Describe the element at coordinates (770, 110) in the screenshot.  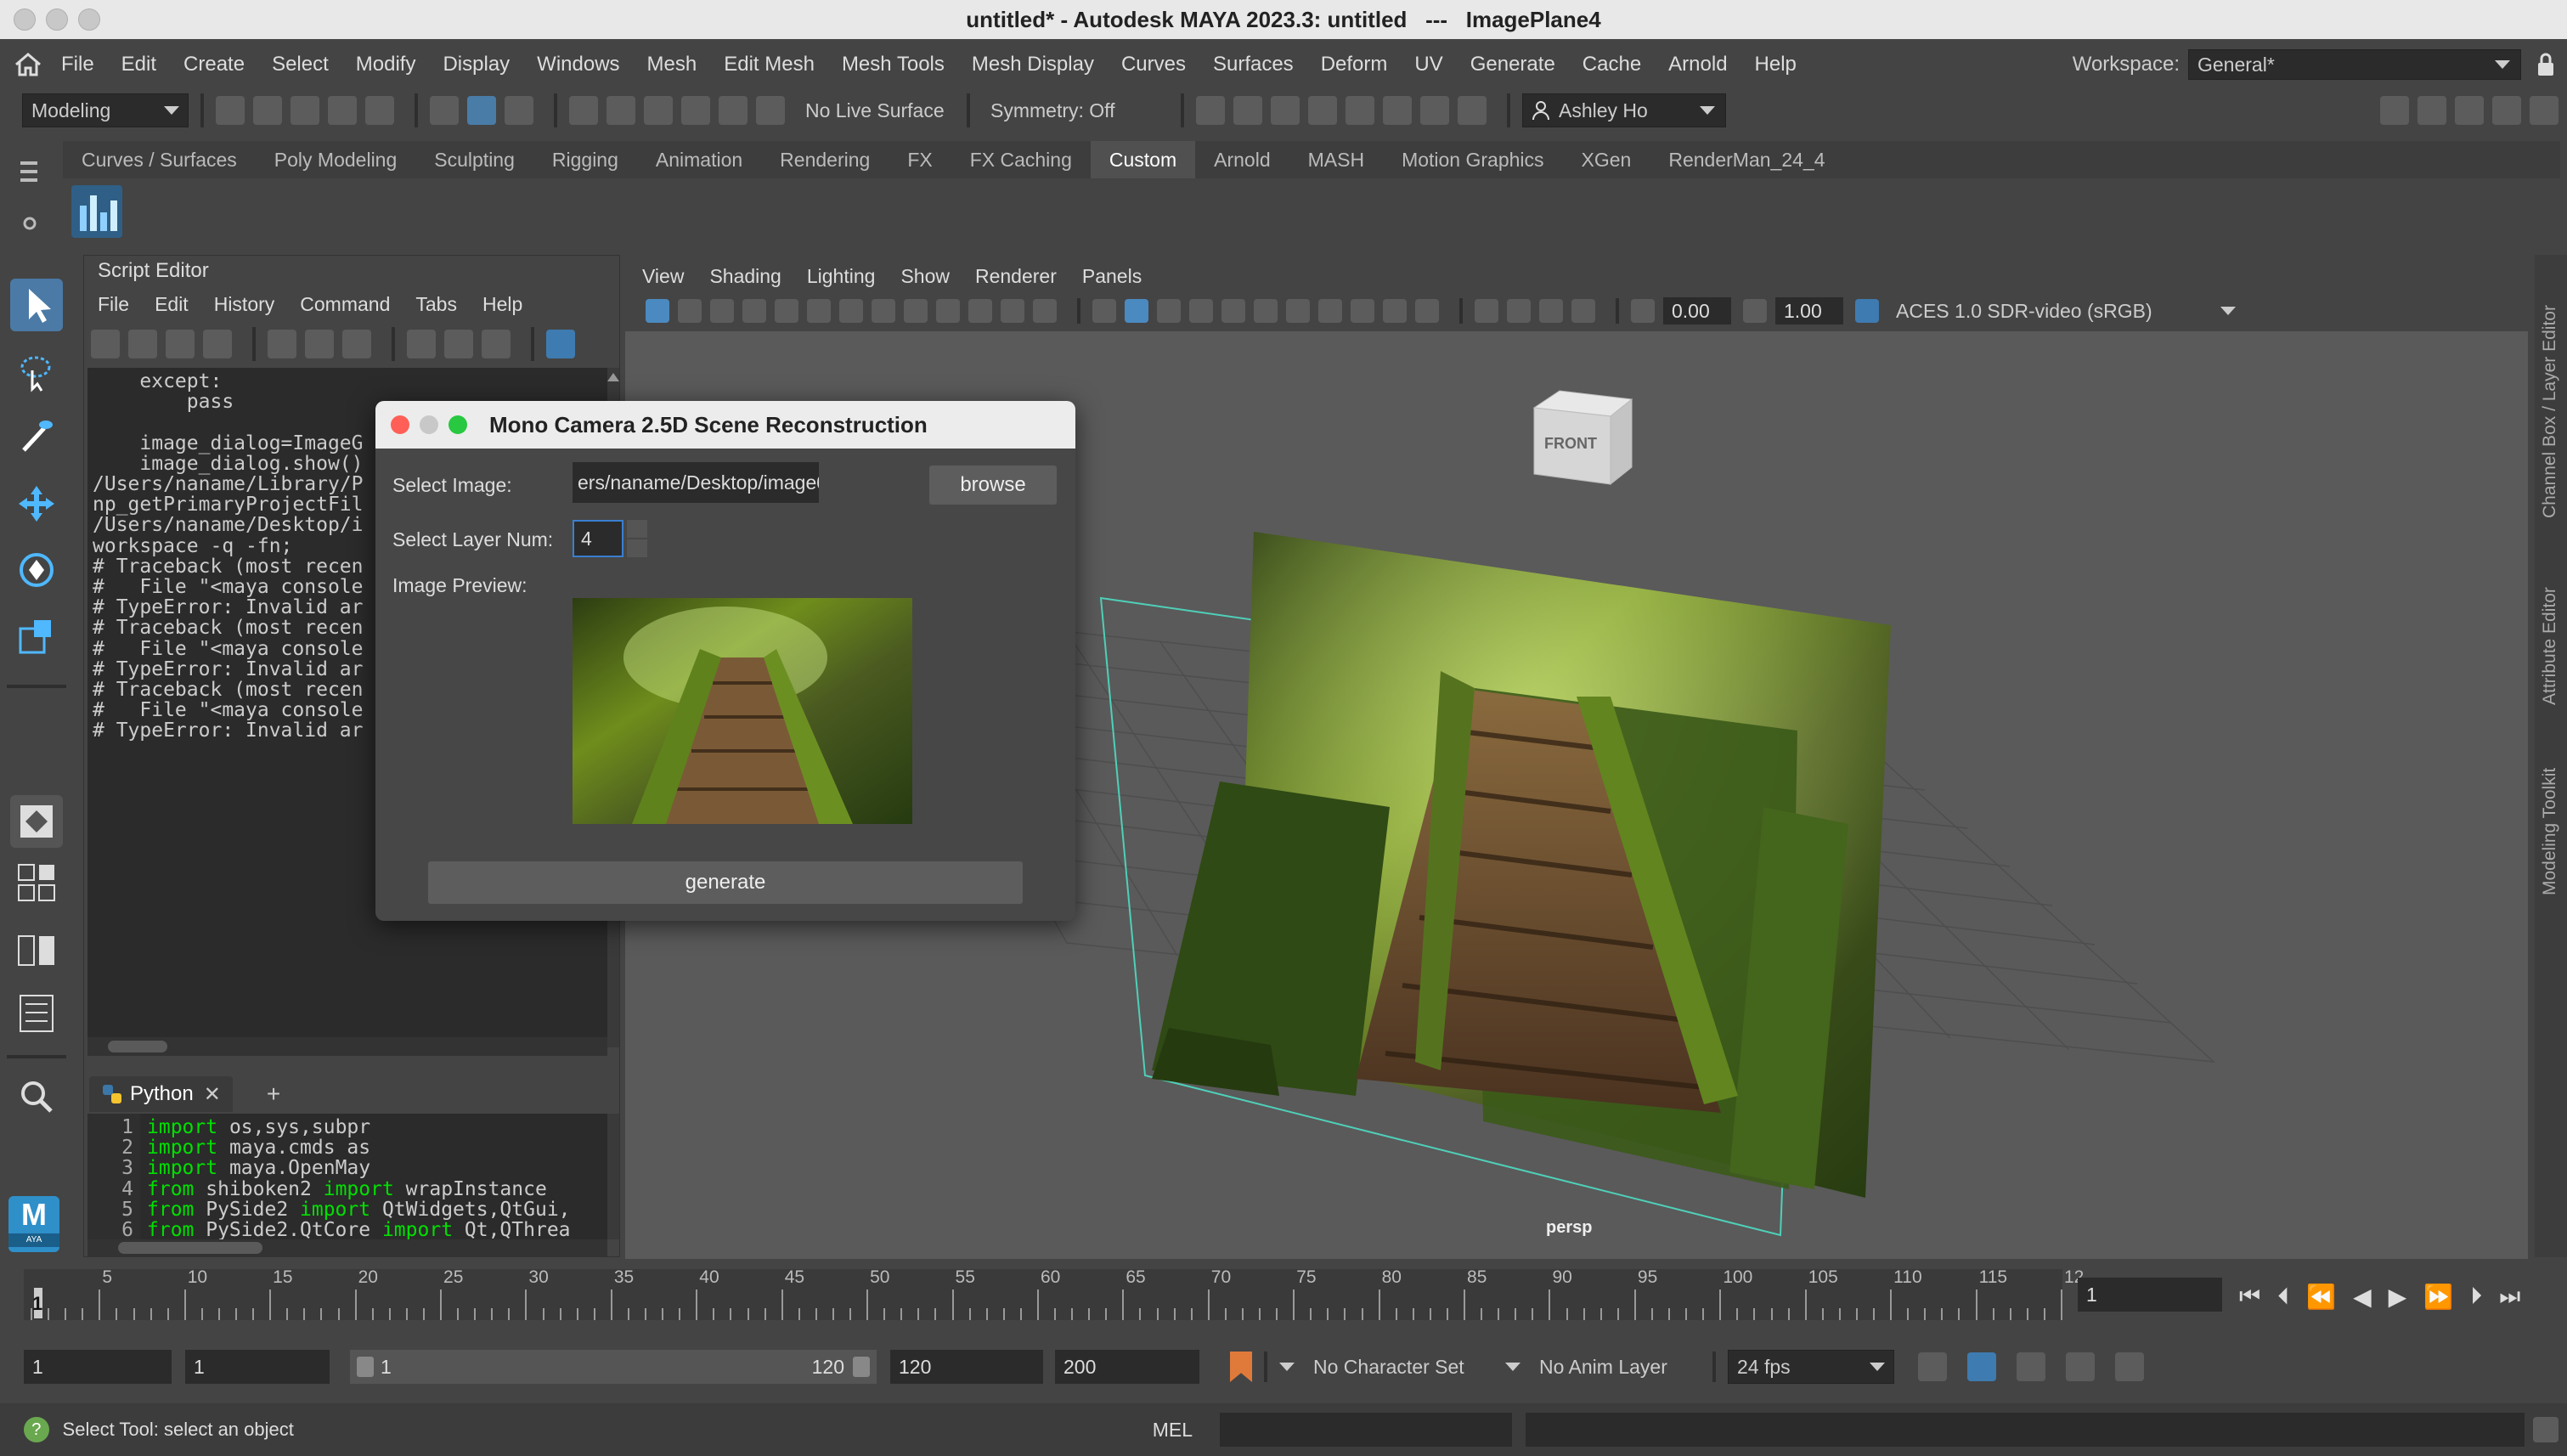
I see `make-live-icon` at that location.